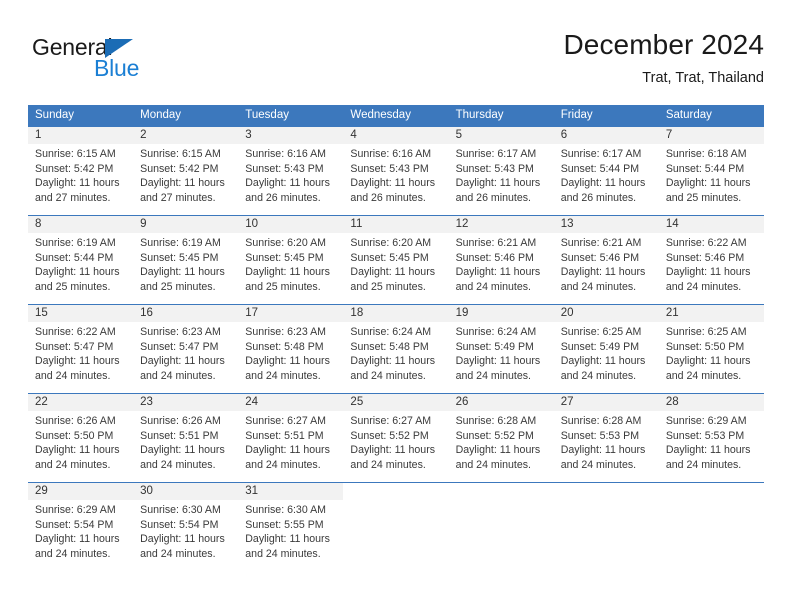 The image size is (792, 612). What do you see at coordinates (705, 435) in the screenshot?
I see `sunset-text: Sunset: 5:53 PM` at bounding box center [705, 435].